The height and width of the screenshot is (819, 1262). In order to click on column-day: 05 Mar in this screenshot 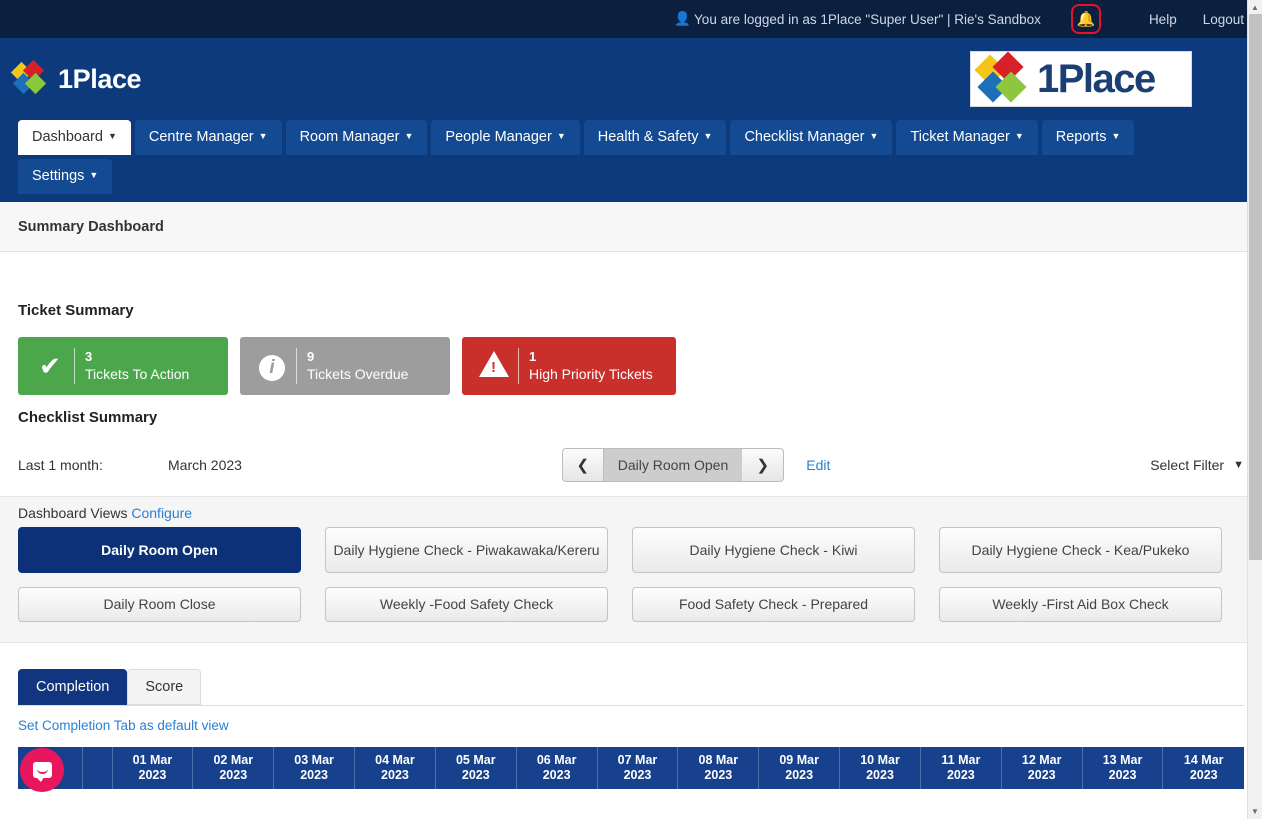, I will do `click(475, 760)`.